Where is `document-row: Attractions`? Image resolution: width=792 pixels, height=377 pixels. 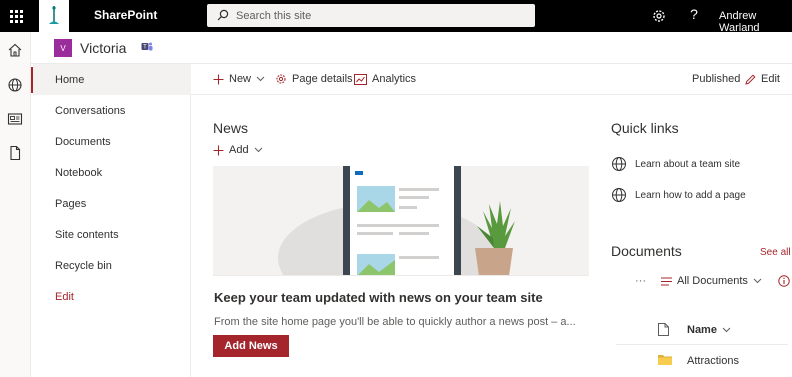
document-row: Attractions is located at coordinates (702, 360).